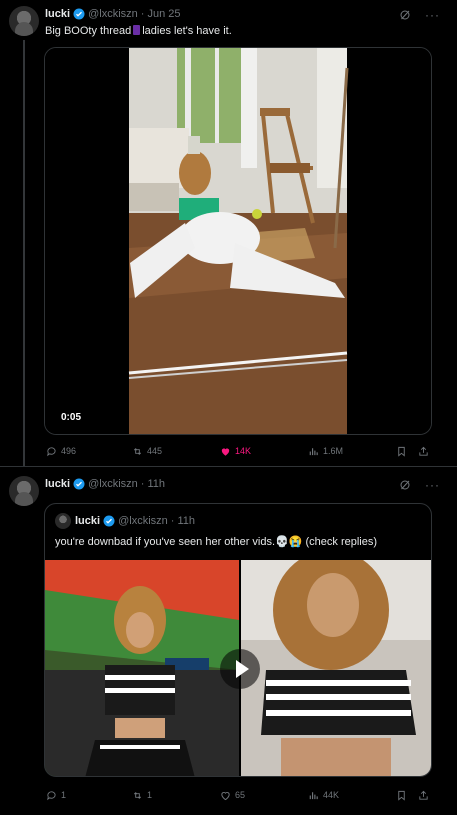 This screenshot has height=815, width=457. Describe the element at coordinates (64, 795) in the screenshot. I see `reply-count: 1` at that location.